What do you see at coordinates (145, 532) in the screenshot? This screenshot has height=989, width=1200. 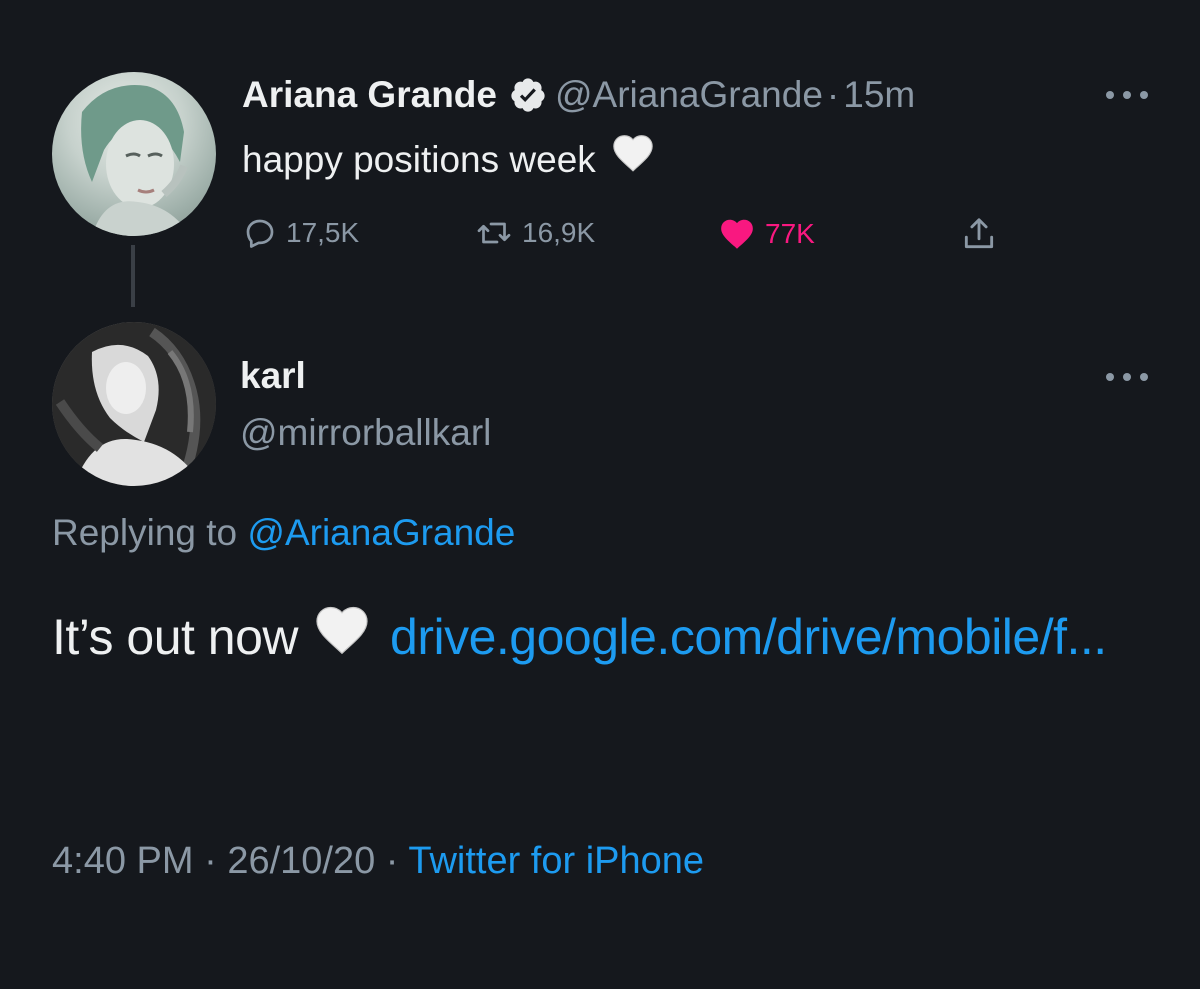 I see `replying-prefix: Replying to` at bounding box center [145, 532].